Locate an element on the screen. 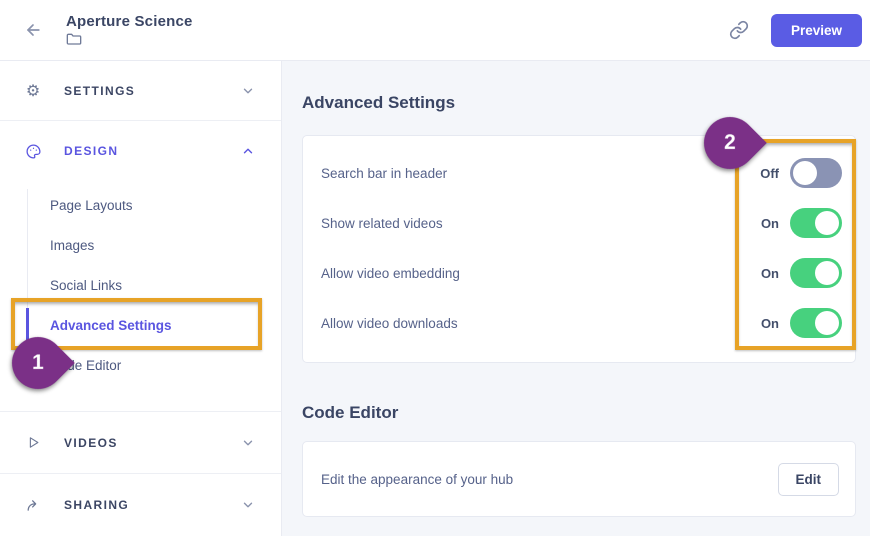 The width and height of the screenshot is (870, 536). setting-label: Search bar in header is located at coordinates (384, 173).